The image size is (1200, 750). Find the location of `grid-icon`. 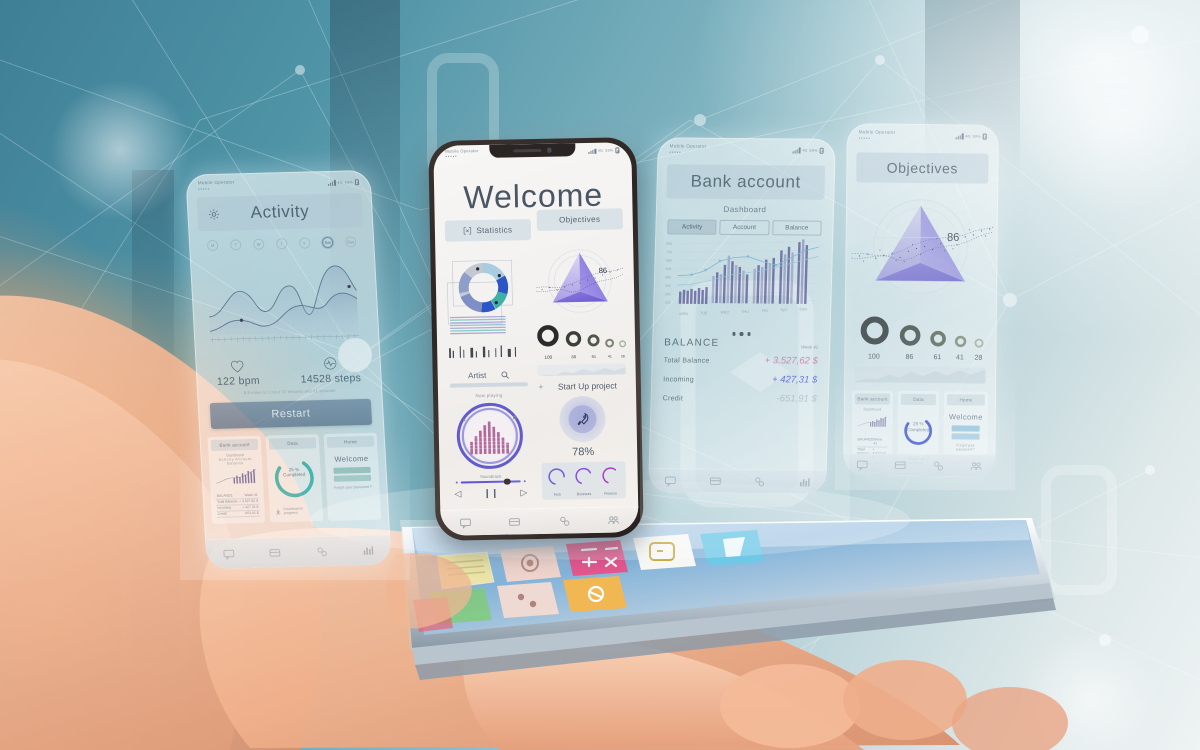

grid-icon is located at coordinates (468, 230).